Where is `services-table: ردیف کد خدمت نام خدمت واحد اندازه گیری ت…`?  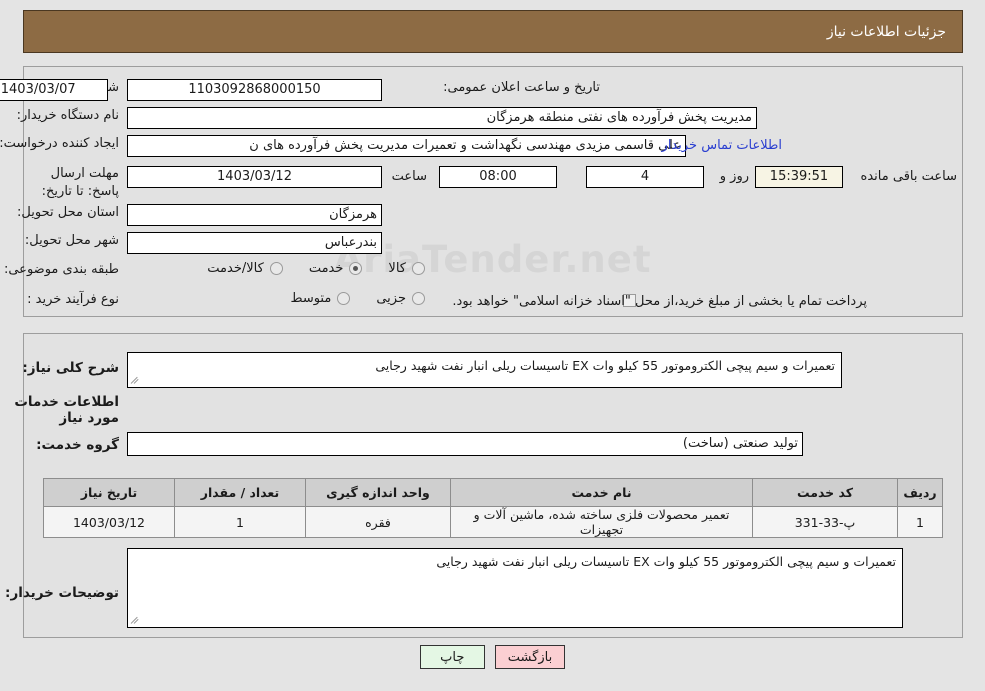
services-table: ردیف کد خدمت نام خدمت واحد اندازه گیری ت… is located at coordinates (493, 508).